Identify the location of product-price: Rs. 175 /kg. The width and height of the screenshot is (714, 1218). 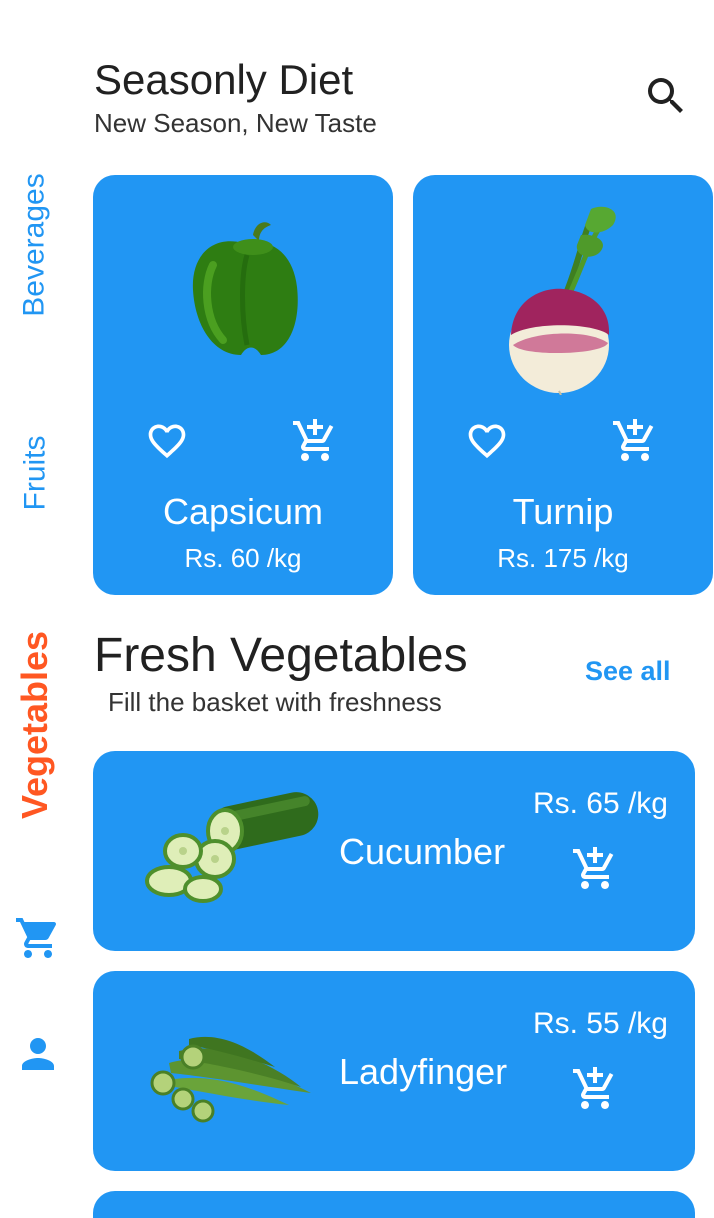
(563, 558).